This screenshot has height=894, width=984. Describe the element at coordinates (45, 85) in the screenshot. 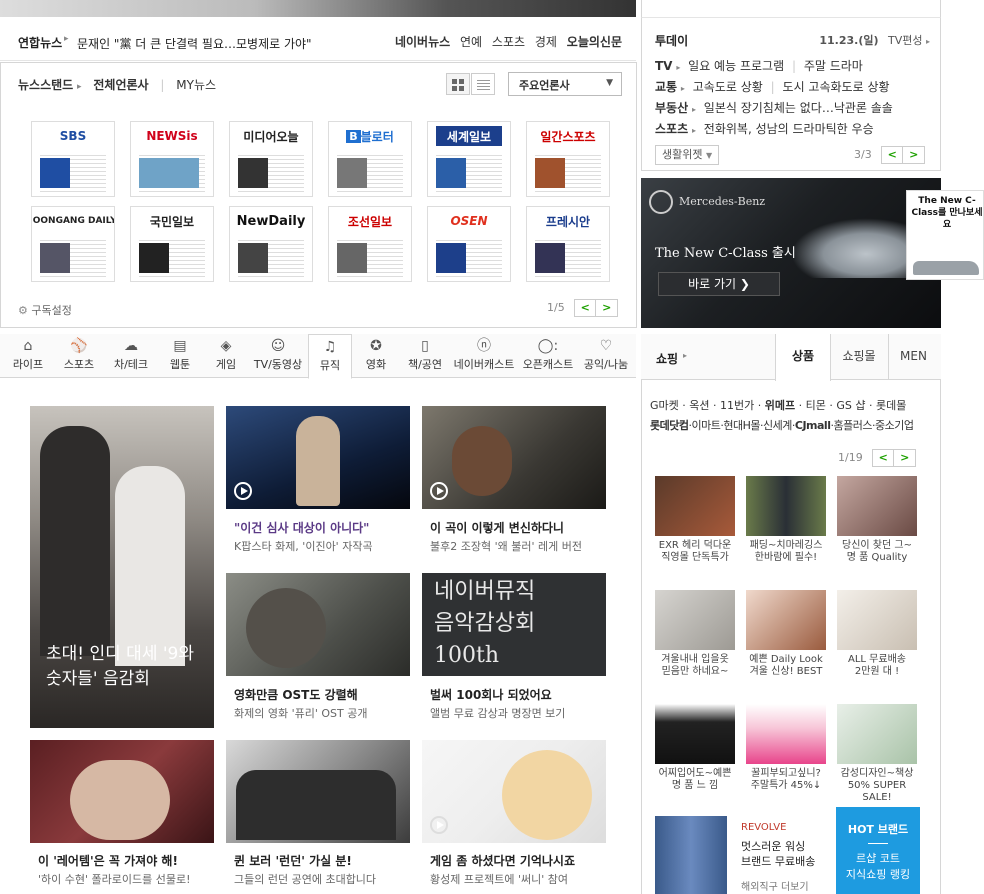

I see `tab-newsstand: 뉴스스탠드` at that location.